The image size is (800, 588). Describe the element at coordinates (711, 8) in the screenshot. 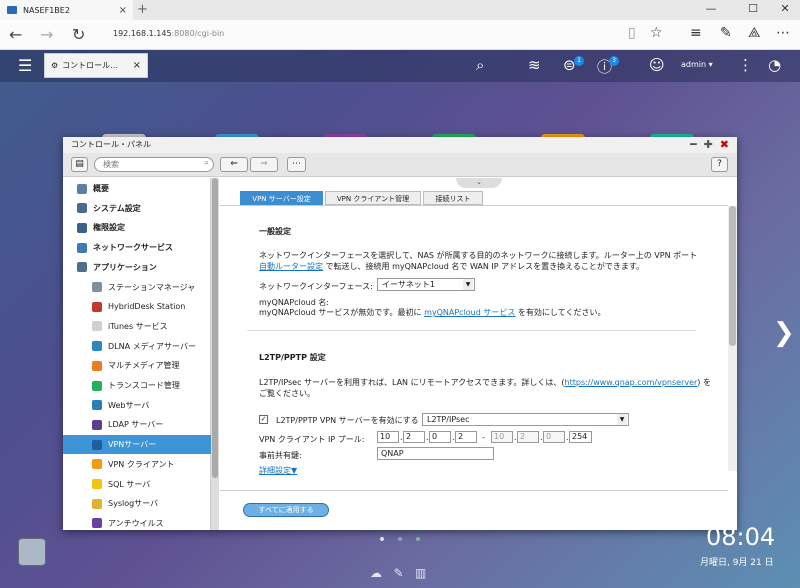

I see `minimize-button: —` at that location.